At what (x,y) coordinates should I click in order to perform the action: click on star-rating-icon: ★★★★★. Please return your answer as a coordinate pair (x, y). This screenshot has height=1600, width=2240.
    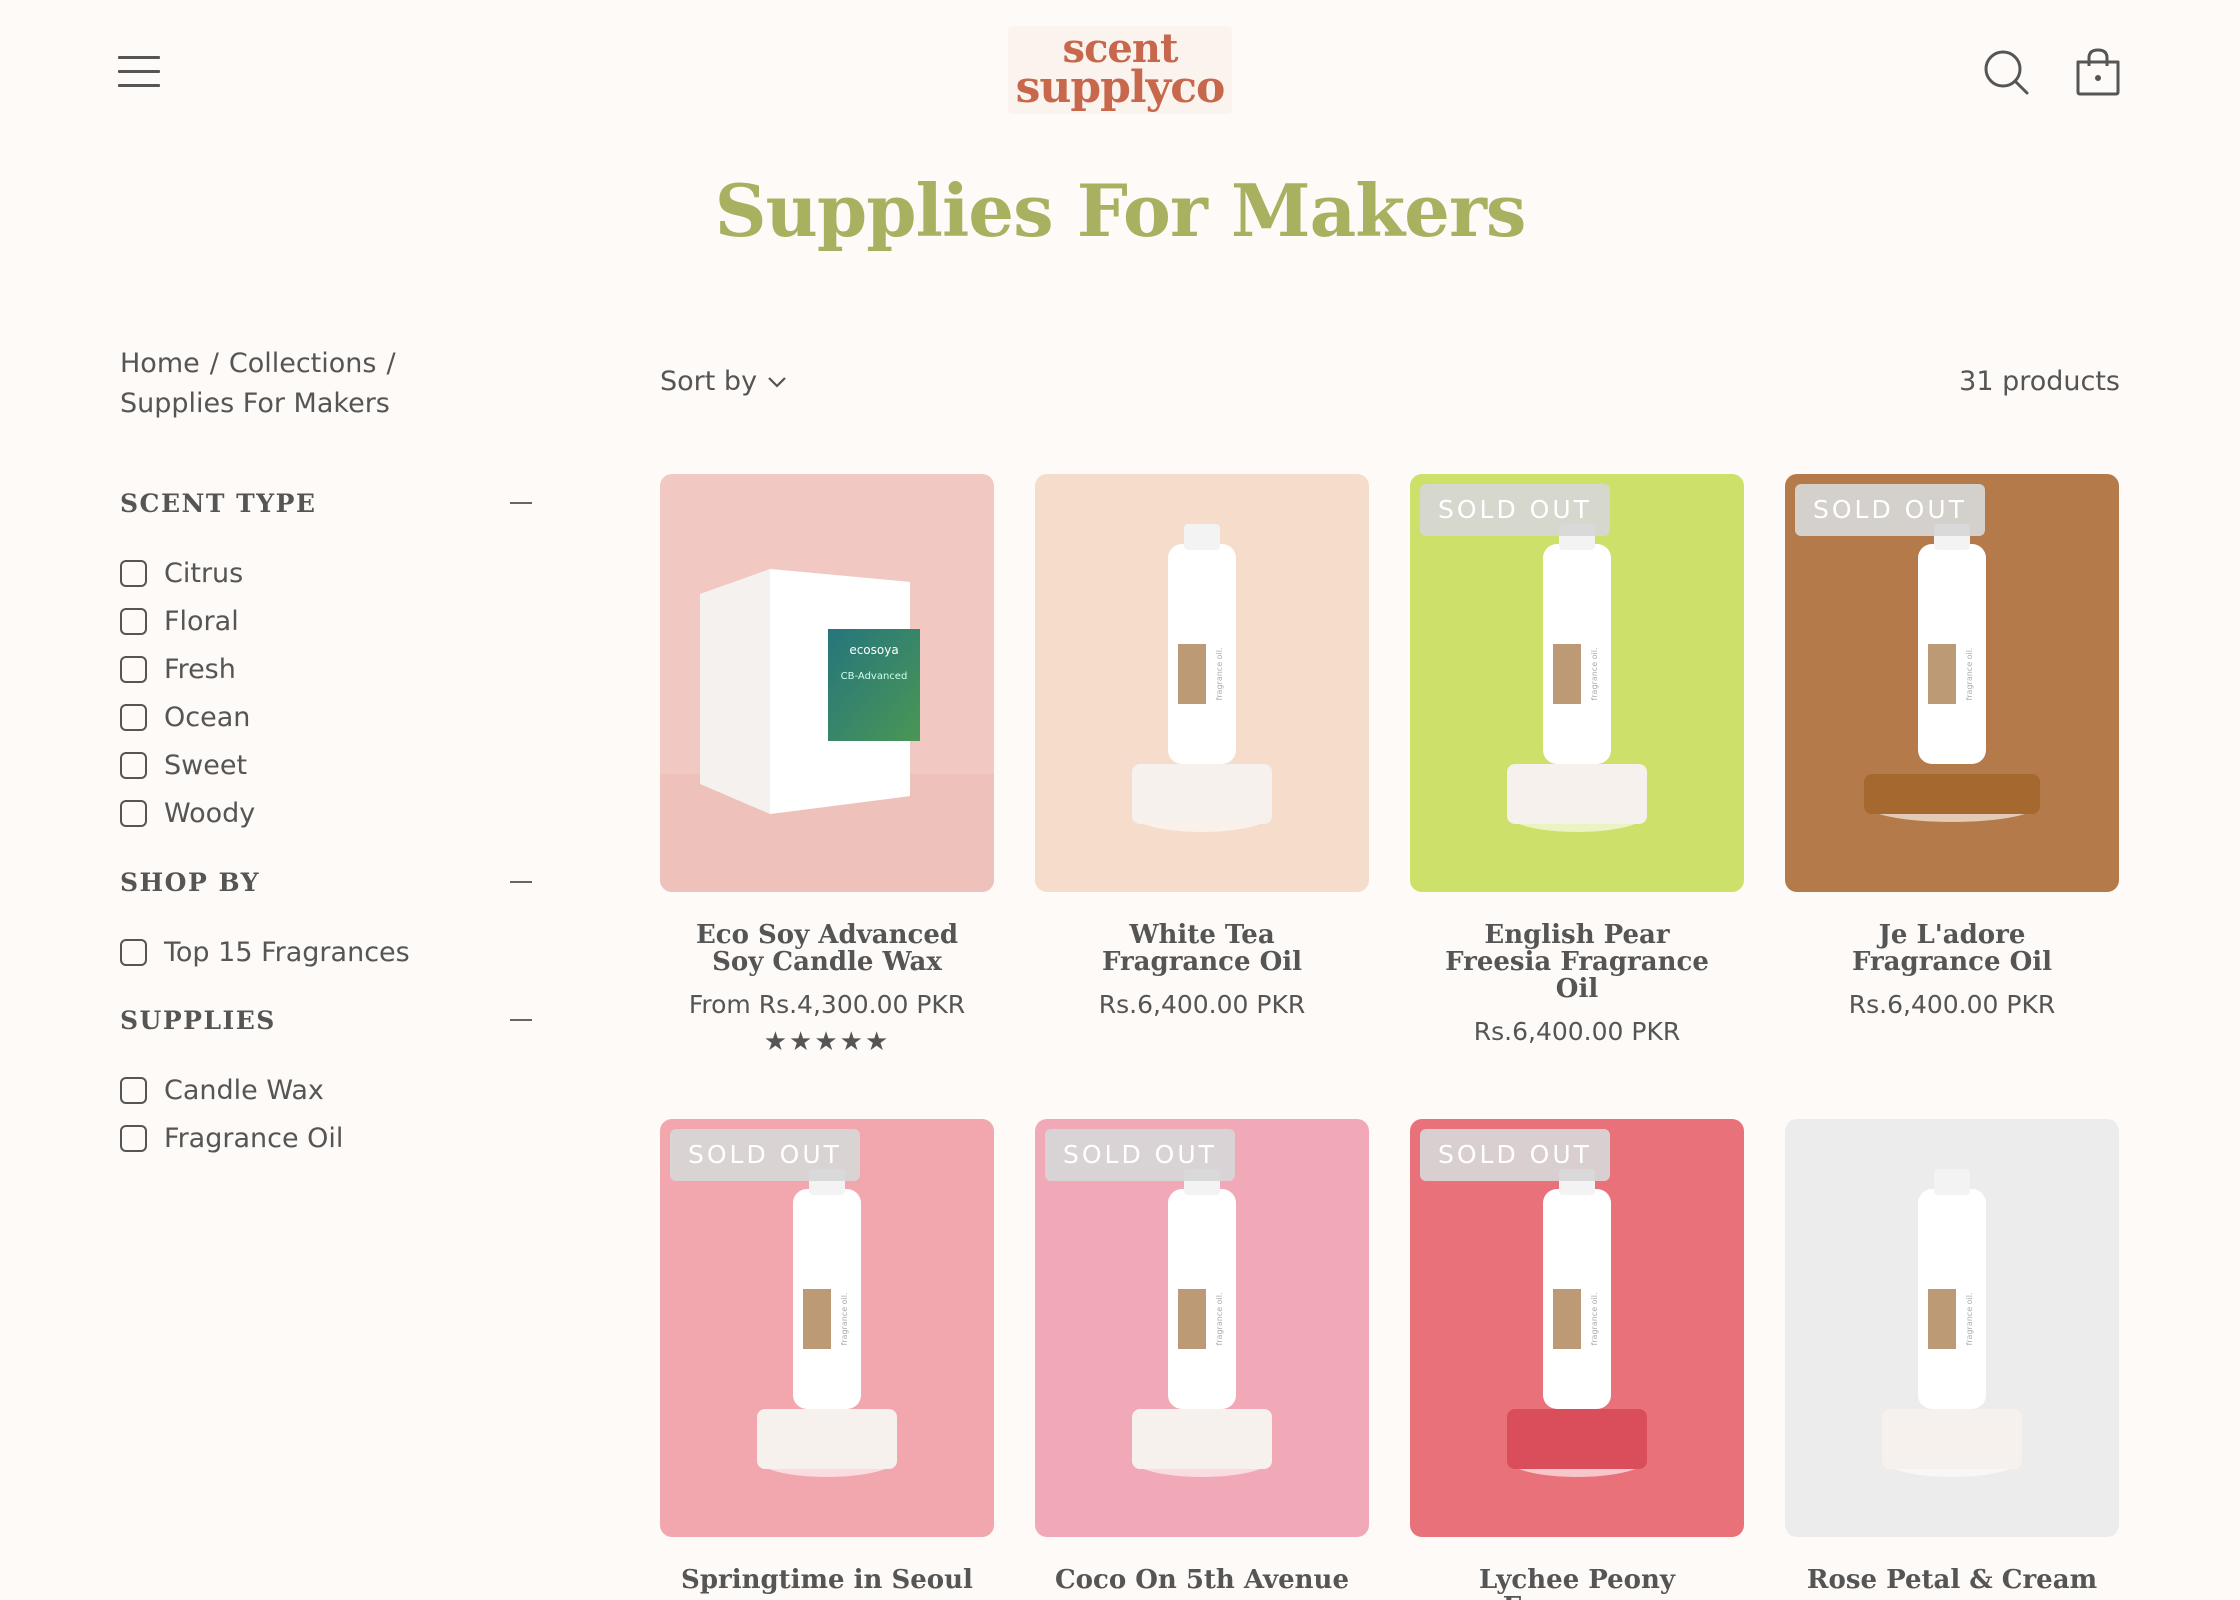
    Looking at the image, I should click on (827, 1042).